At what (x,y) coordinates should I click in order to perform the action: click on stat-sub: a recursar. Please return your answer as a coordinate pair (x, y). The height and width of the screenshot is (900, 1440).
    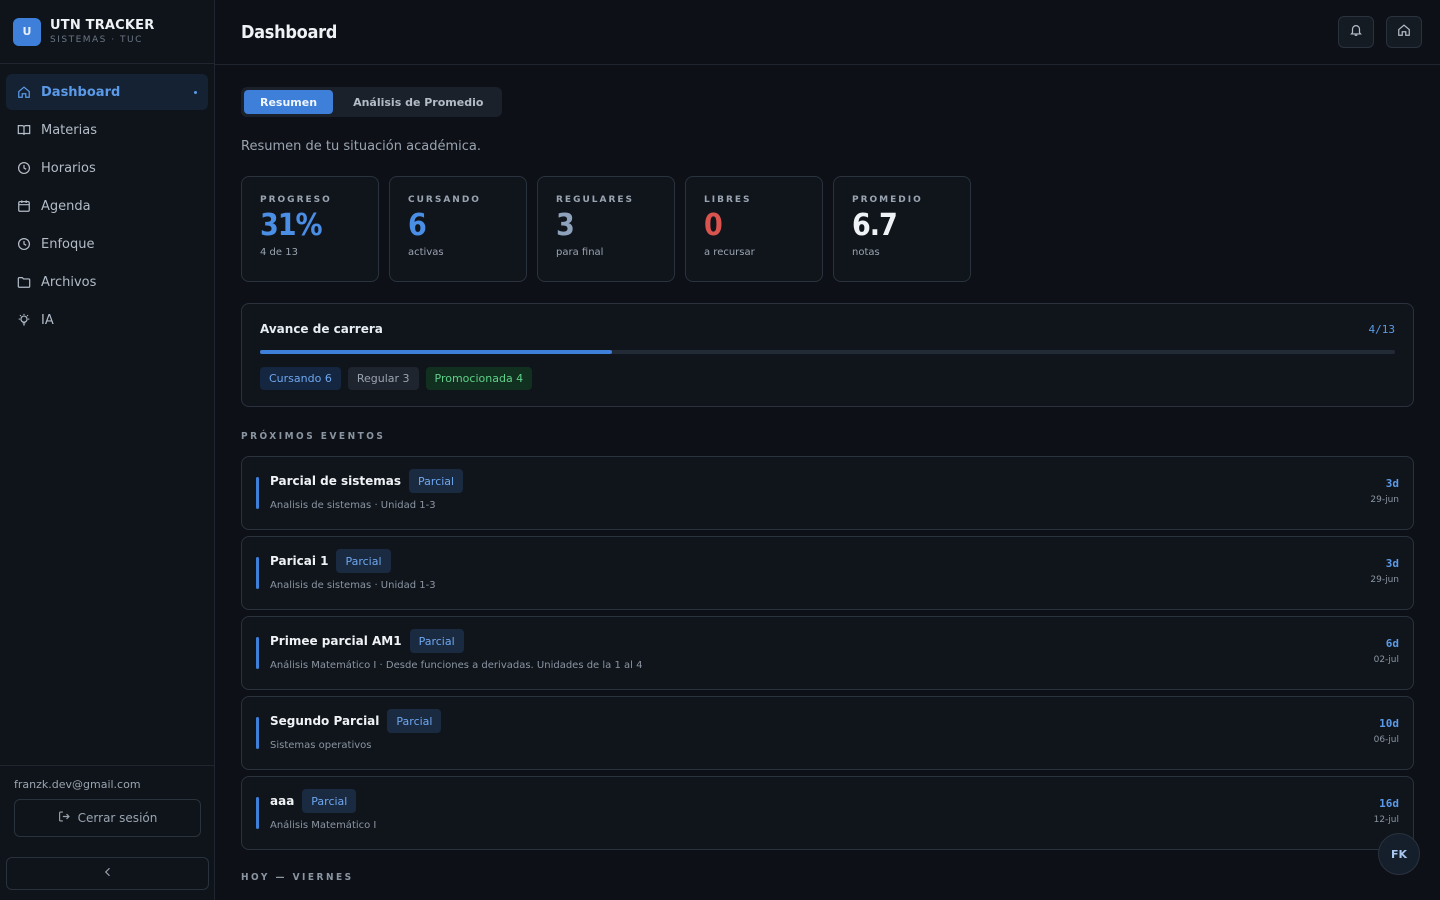
    Looking at the image, I should click on (729, 252).